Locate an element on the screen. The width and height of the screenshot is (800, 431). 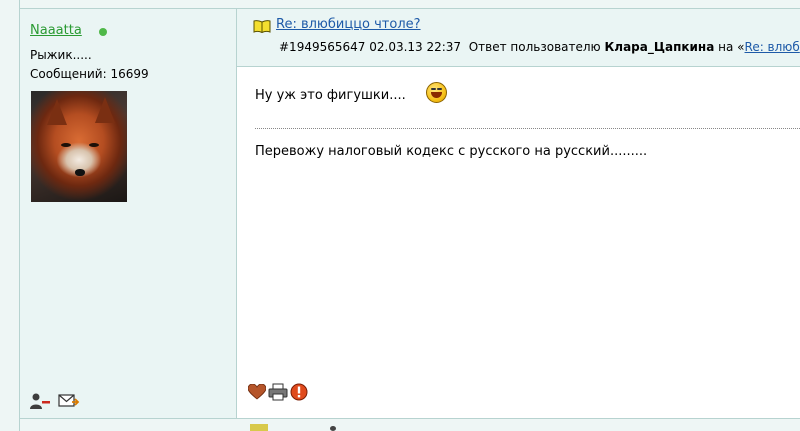
print-icon is located at coordinates (278, 392).